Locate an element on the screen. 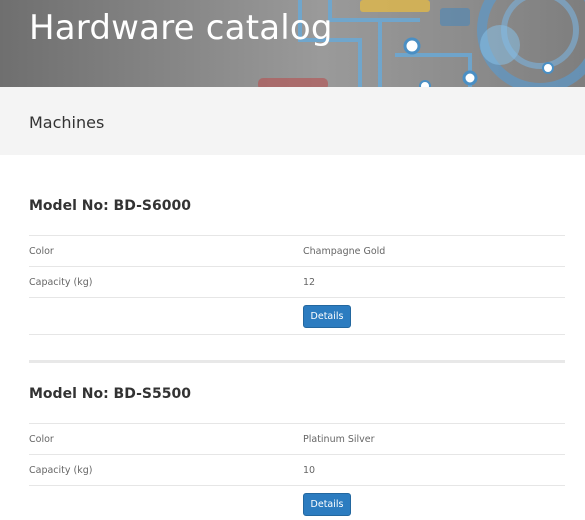 This screenshot has width=585, height=520. spec-row-color: Color Platinum Silver is located at coordinates (297, 438).